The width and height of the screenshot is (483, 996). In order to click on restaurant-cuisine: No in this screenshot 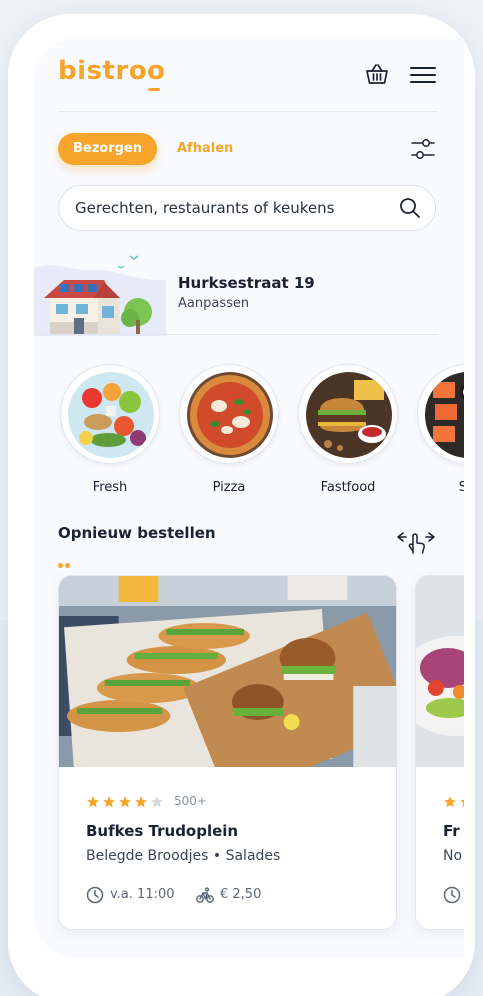, I will do `click(453, 856)`.